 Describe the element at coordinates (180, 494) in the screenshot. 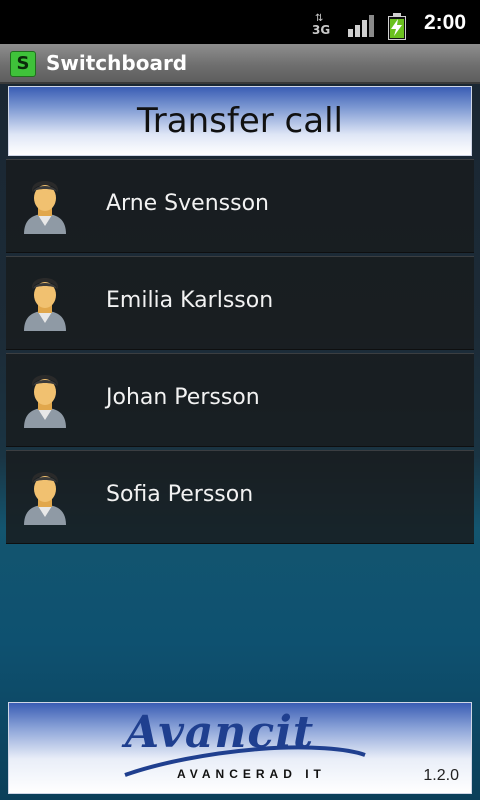

I see `contact-name: Sofia Persson` at that location.